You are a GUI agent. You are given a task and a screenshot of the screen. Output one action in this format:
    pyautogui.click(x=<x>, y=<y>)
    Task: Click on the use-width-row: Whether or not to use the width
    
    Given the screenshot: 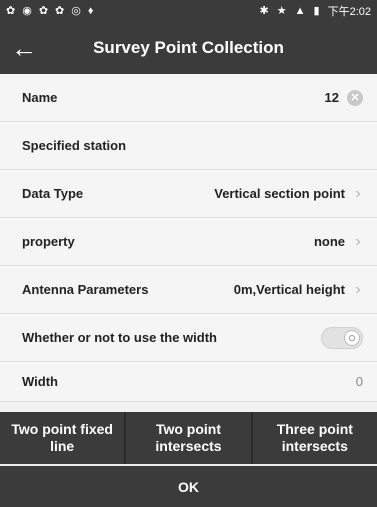 What is the action you would take?
    pyautogui.click(x=188, y=338)
    